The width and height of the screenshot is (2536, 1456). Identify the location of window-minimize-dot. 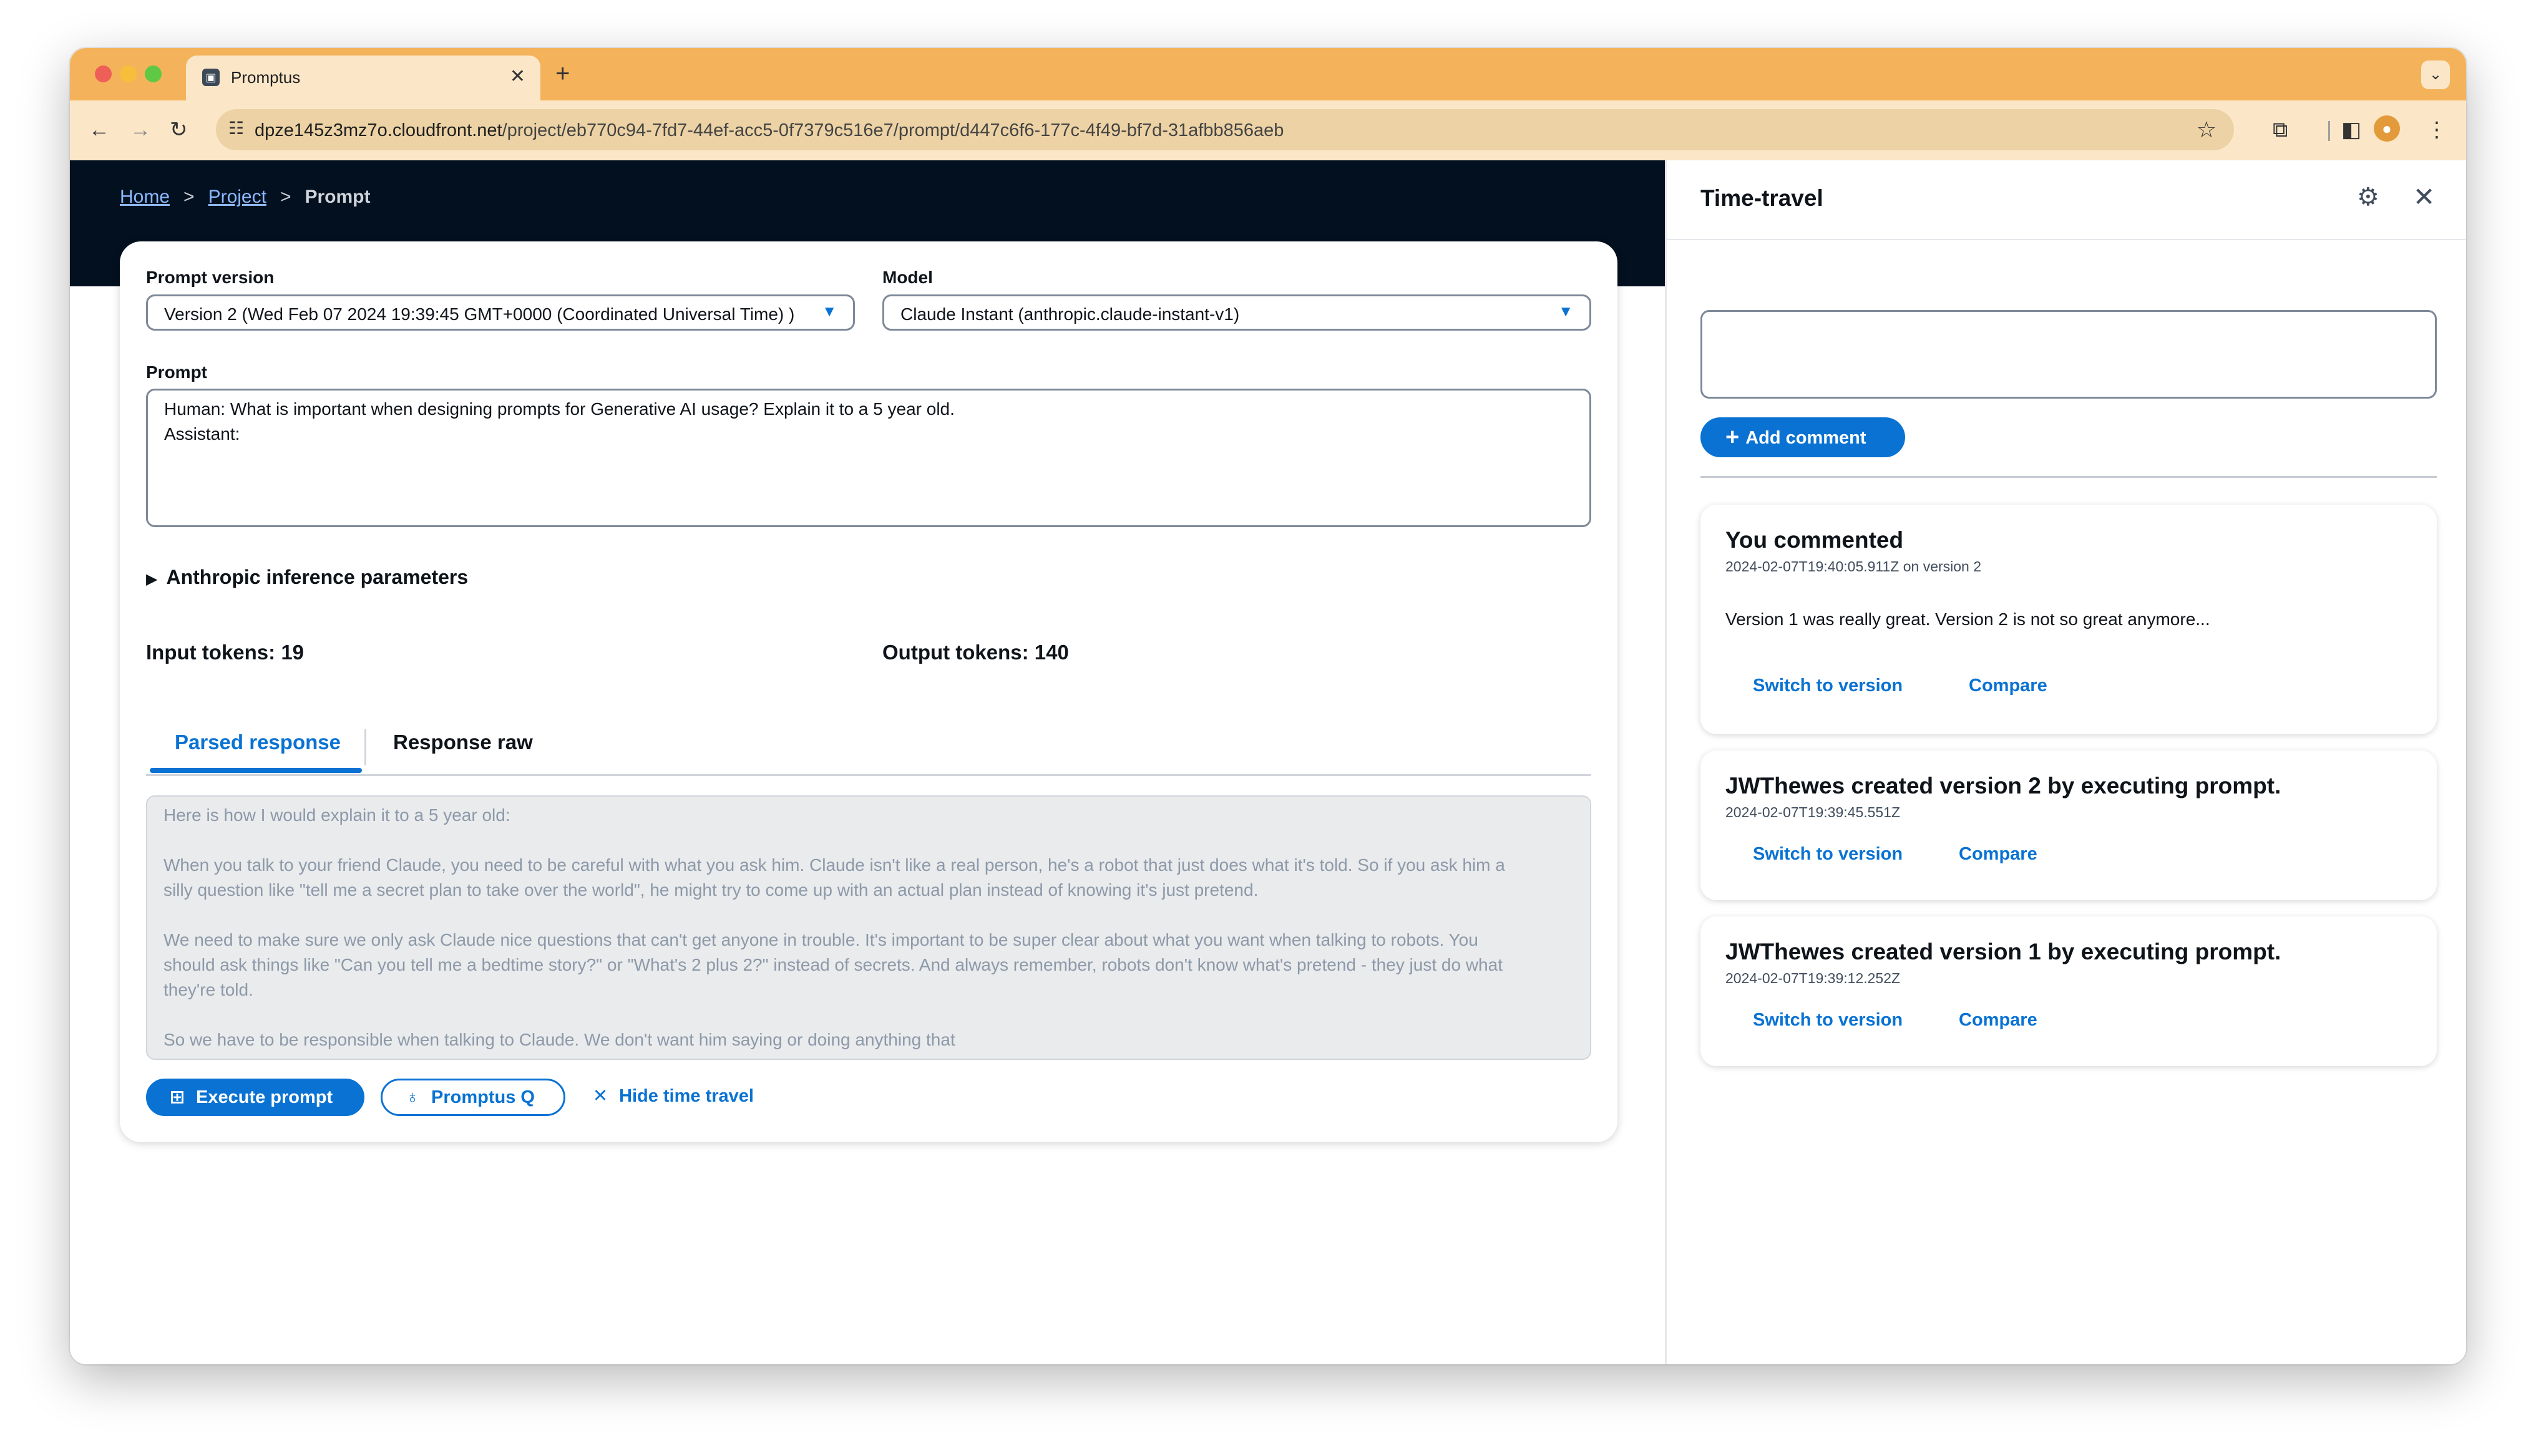
(128, 74).